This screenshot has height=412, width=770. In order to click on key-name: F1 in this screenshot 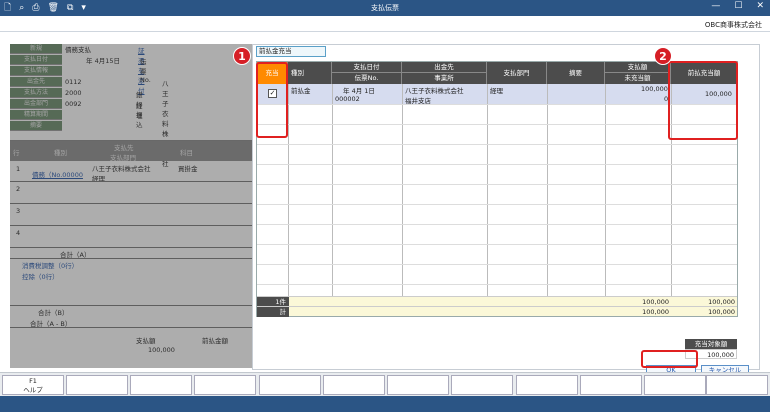, I will do `click(33, 381)`.